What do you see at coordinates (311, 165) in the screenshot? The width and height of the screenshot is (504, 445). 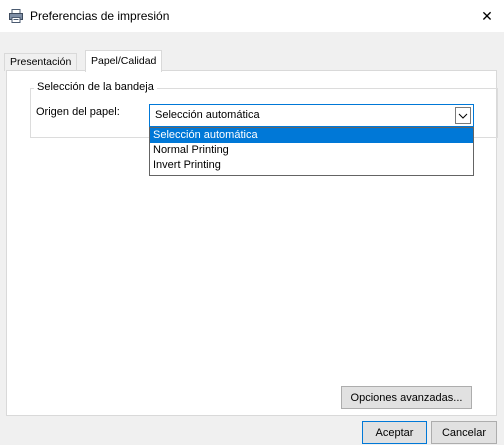 I see `dropdown-option-invert-printing: Invert Printing` at bounding box center [311, 165].